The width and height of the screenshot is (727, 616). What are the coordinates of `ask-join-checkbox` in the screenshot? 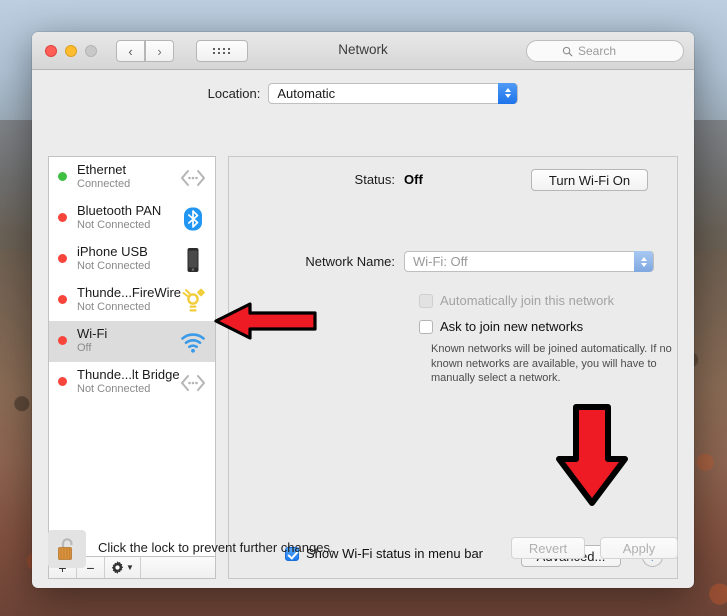 It's located at (426, 326).